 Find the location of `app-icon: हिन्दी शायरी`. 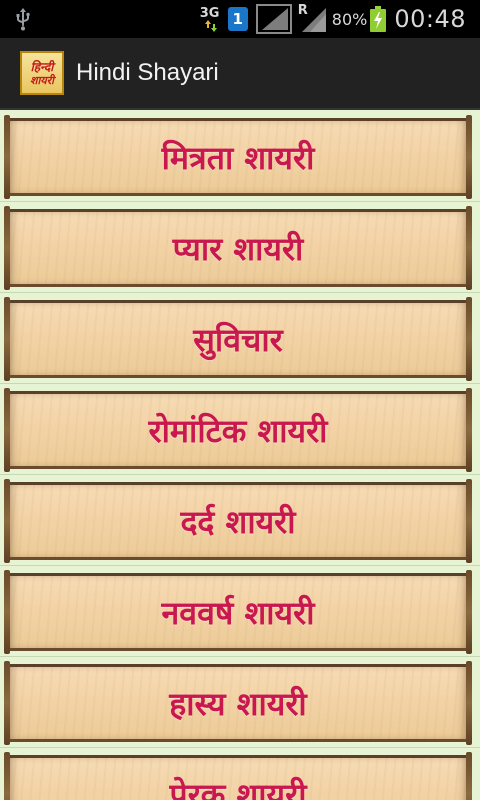

app-icon: हिन्दी शायरी is located at coordinates (42, 73).